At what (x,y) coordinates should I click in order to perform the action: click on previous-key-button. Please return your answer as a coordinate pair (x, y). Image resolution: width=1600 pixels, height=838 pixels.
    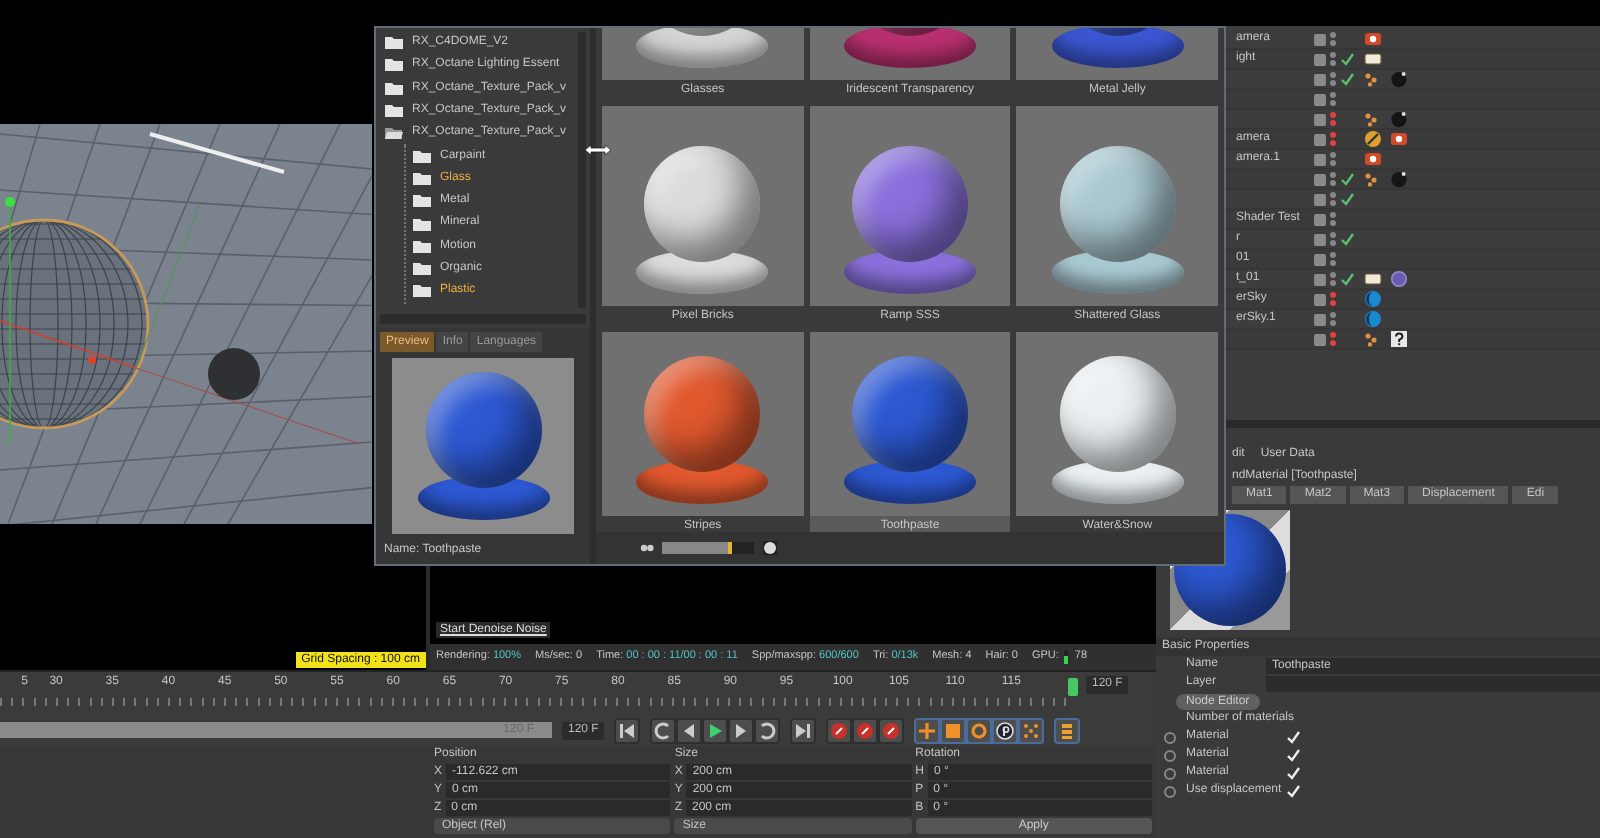
    Looking at the image, I should click on (663, 730).